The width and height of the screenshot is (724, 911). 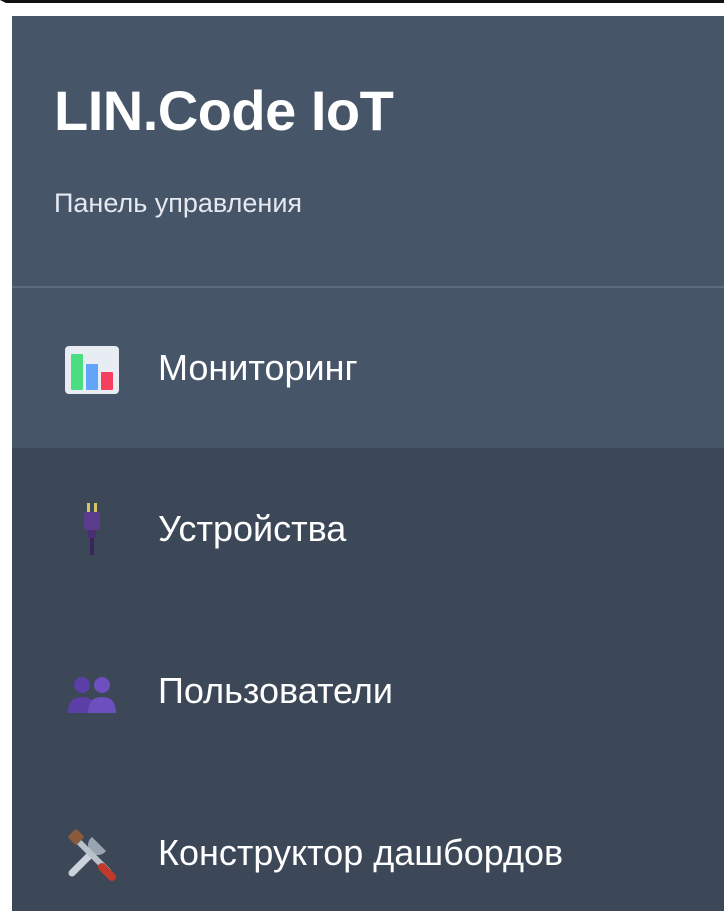 I want to click on plug-icon, so click(x=92, y=529).